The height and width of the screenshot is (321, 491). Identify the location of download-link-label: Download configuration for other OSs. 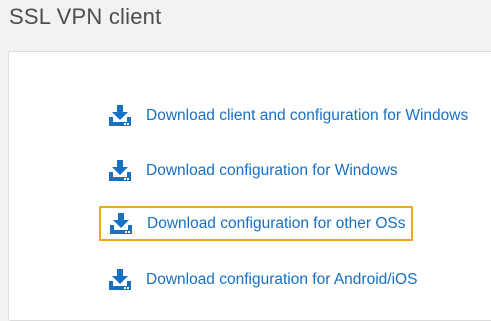
(276, 223).